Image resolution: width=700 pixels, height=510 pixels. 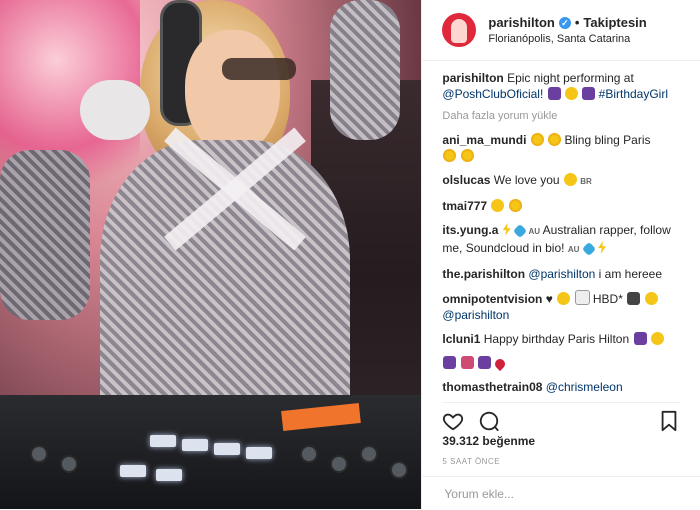 I want to click on post-timestamp: 5 SAAT ÖNCE, so click(x=471, y=461).